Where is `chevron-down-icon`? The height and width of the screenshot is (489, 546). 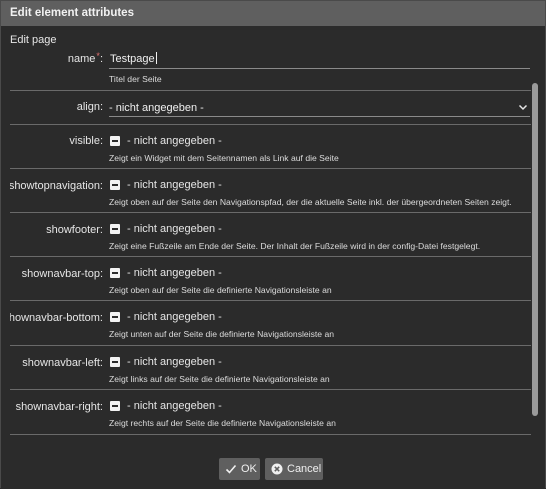 chevron-down-icon is located at coordinates (523, 107).